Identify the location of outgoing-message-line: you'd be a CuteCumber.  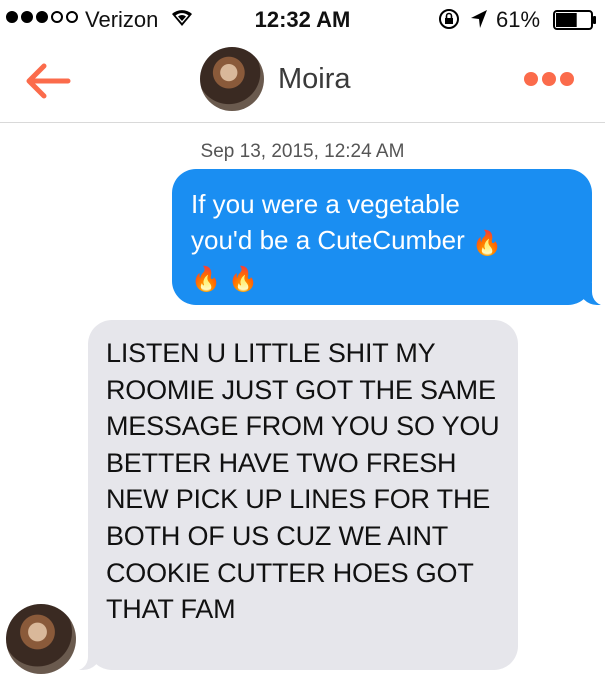
(328, 240).